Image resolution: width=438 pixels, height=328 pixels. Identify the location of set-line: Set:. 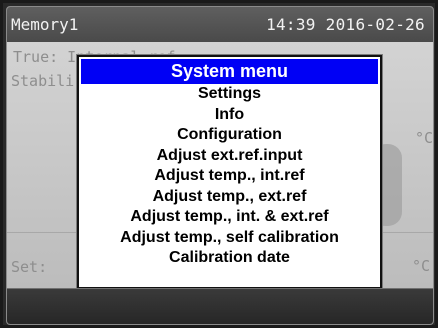
(29, 267).